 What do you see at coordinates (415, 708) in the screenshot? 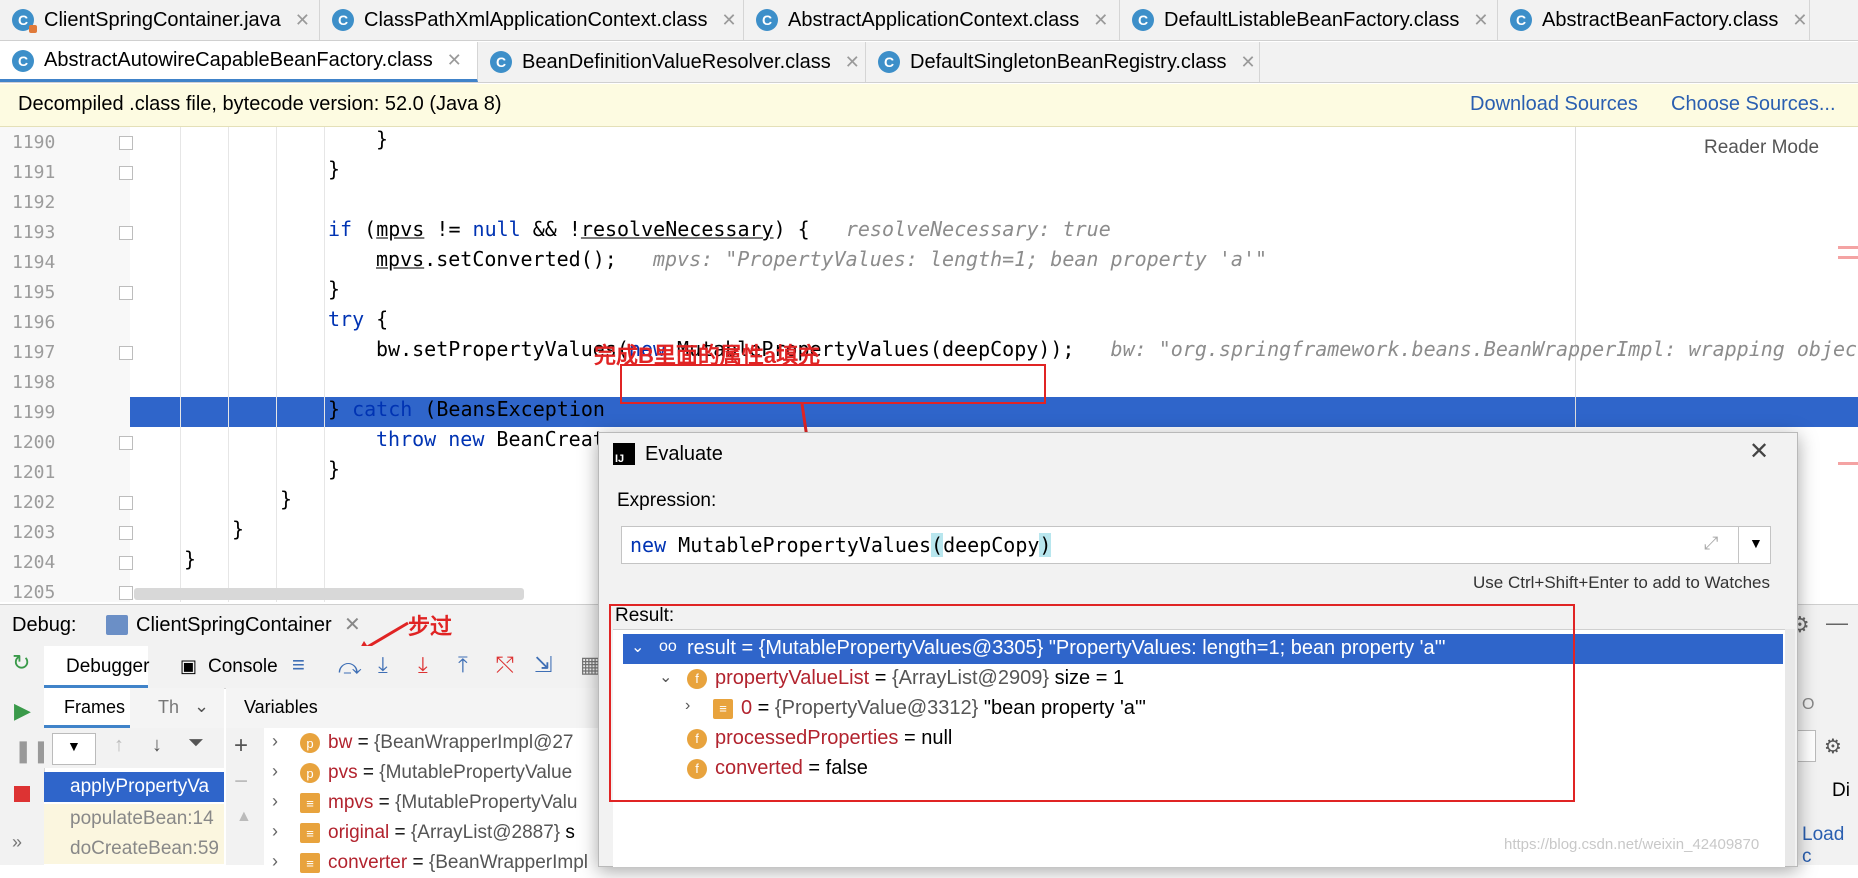
I see `variables-header: Variables` at bounding box center [415, 708].